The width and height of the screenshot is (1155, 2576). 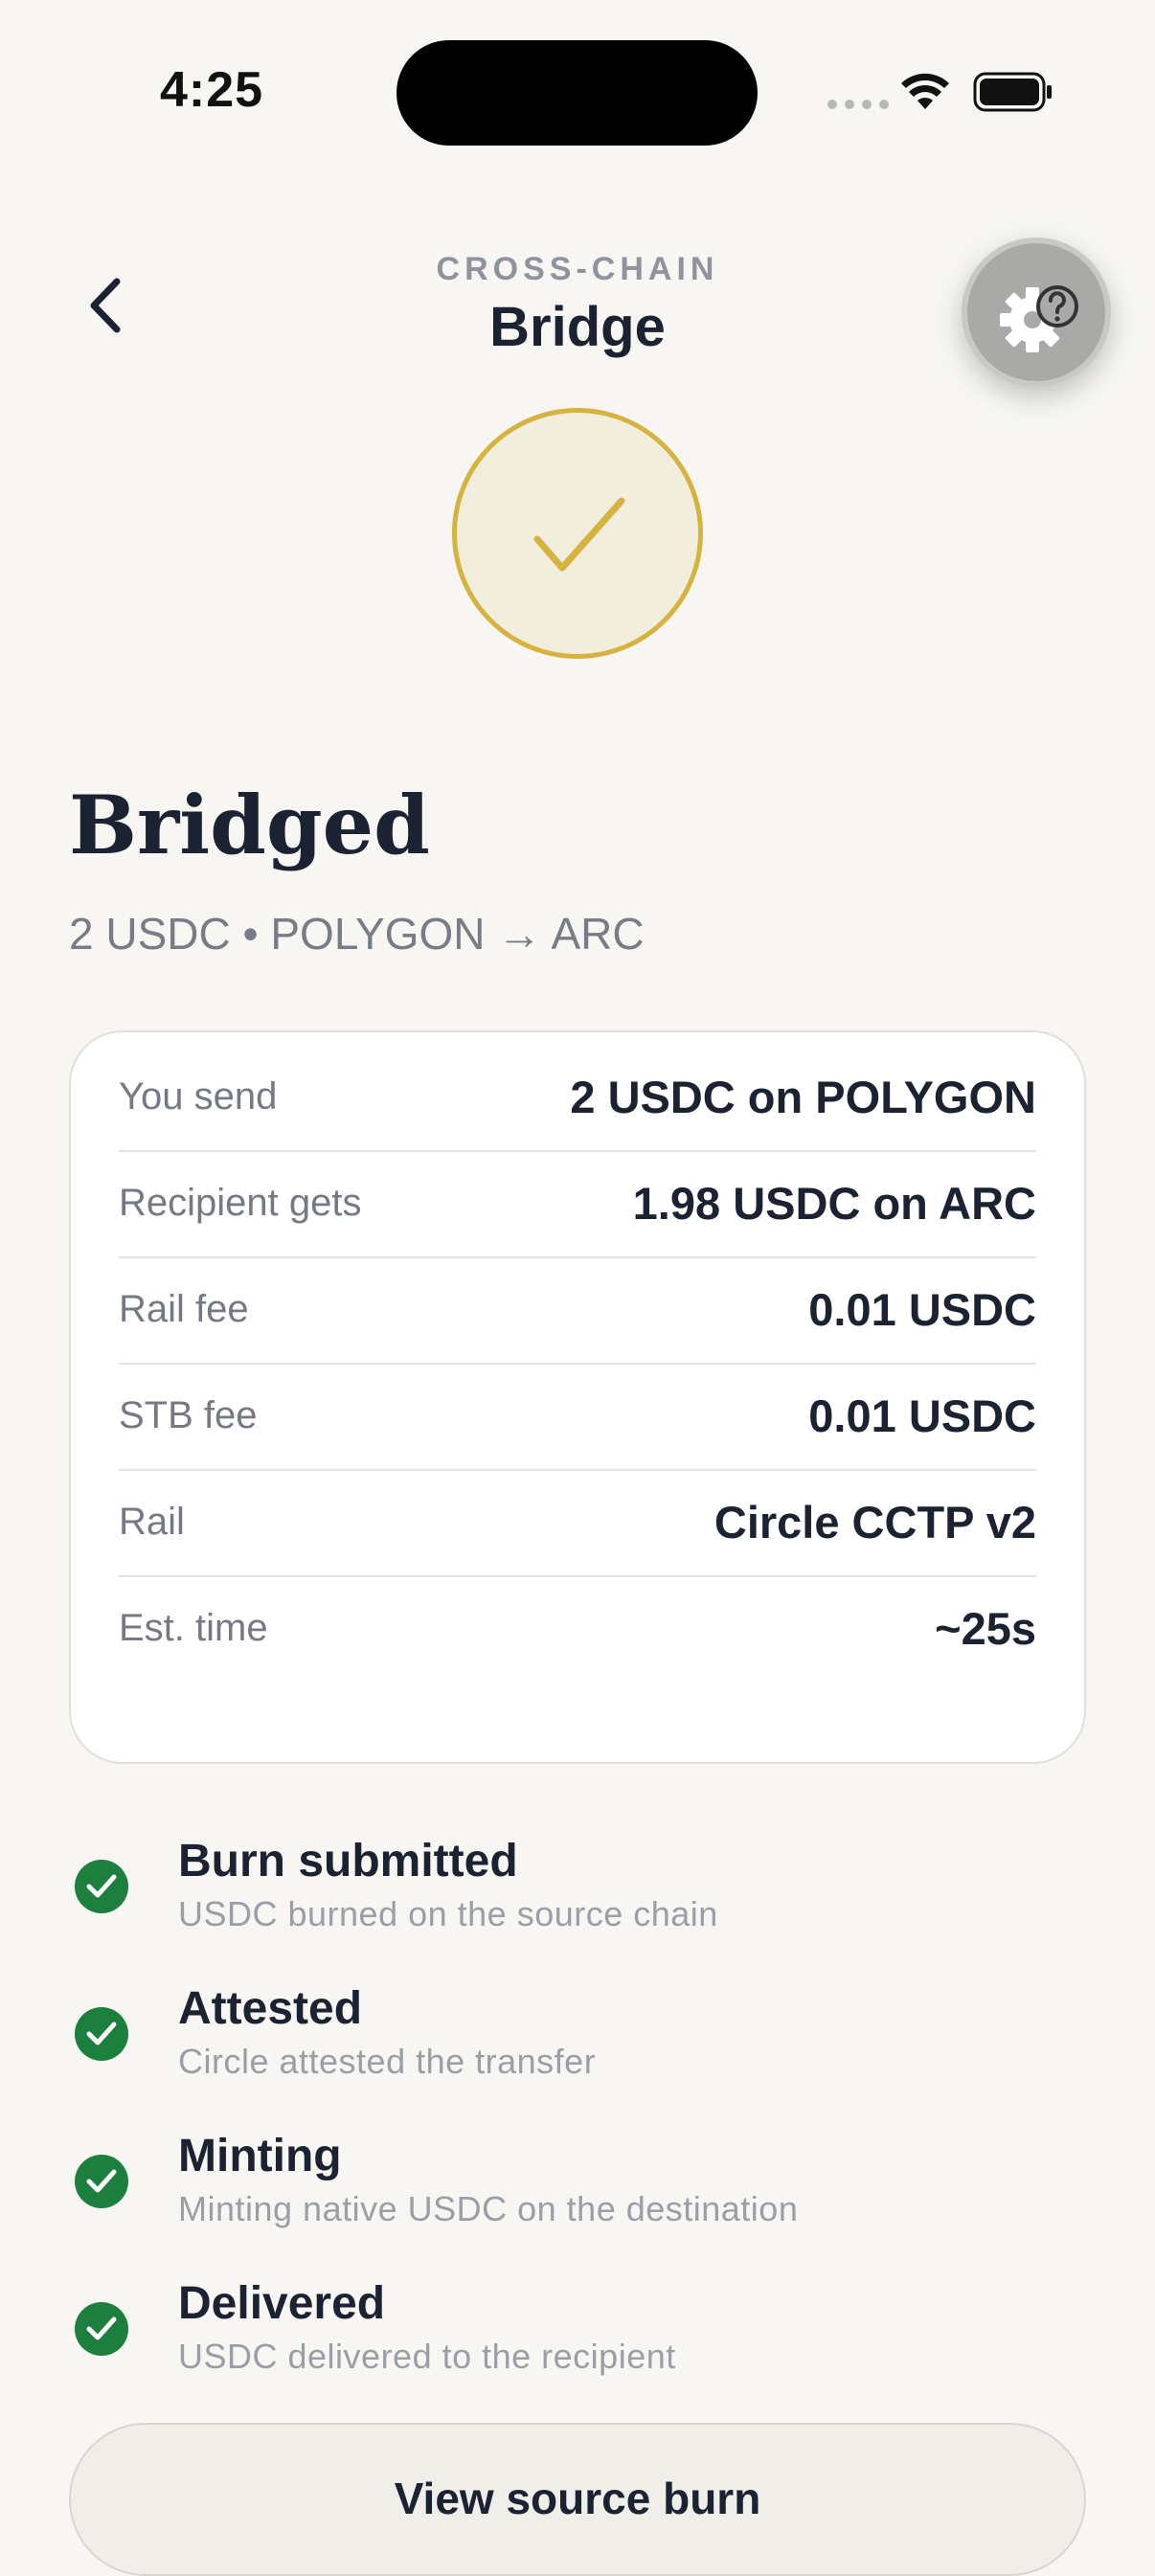 I want to click on detail-label: Rail fee, so click(x=184, y=1309).